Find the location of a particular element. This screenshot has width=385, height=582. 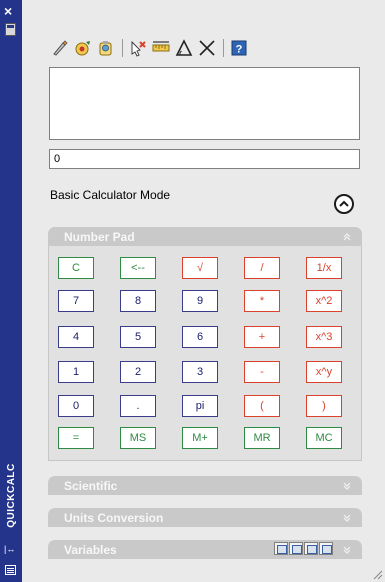

delete-variable-icon is located at coordinates (311, 548).